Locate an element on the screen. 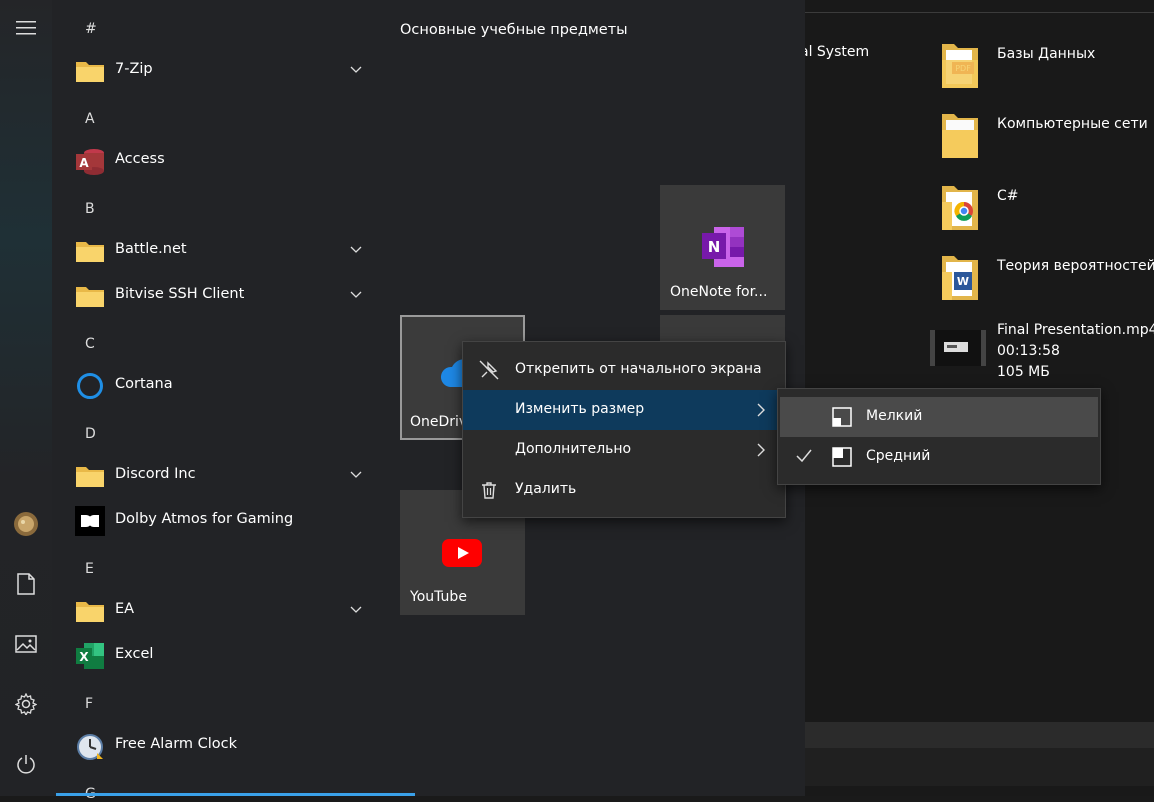 The height and width of the screenshot is (802, 1154). partial-file-name: al System is located at coordinates (834, 52).